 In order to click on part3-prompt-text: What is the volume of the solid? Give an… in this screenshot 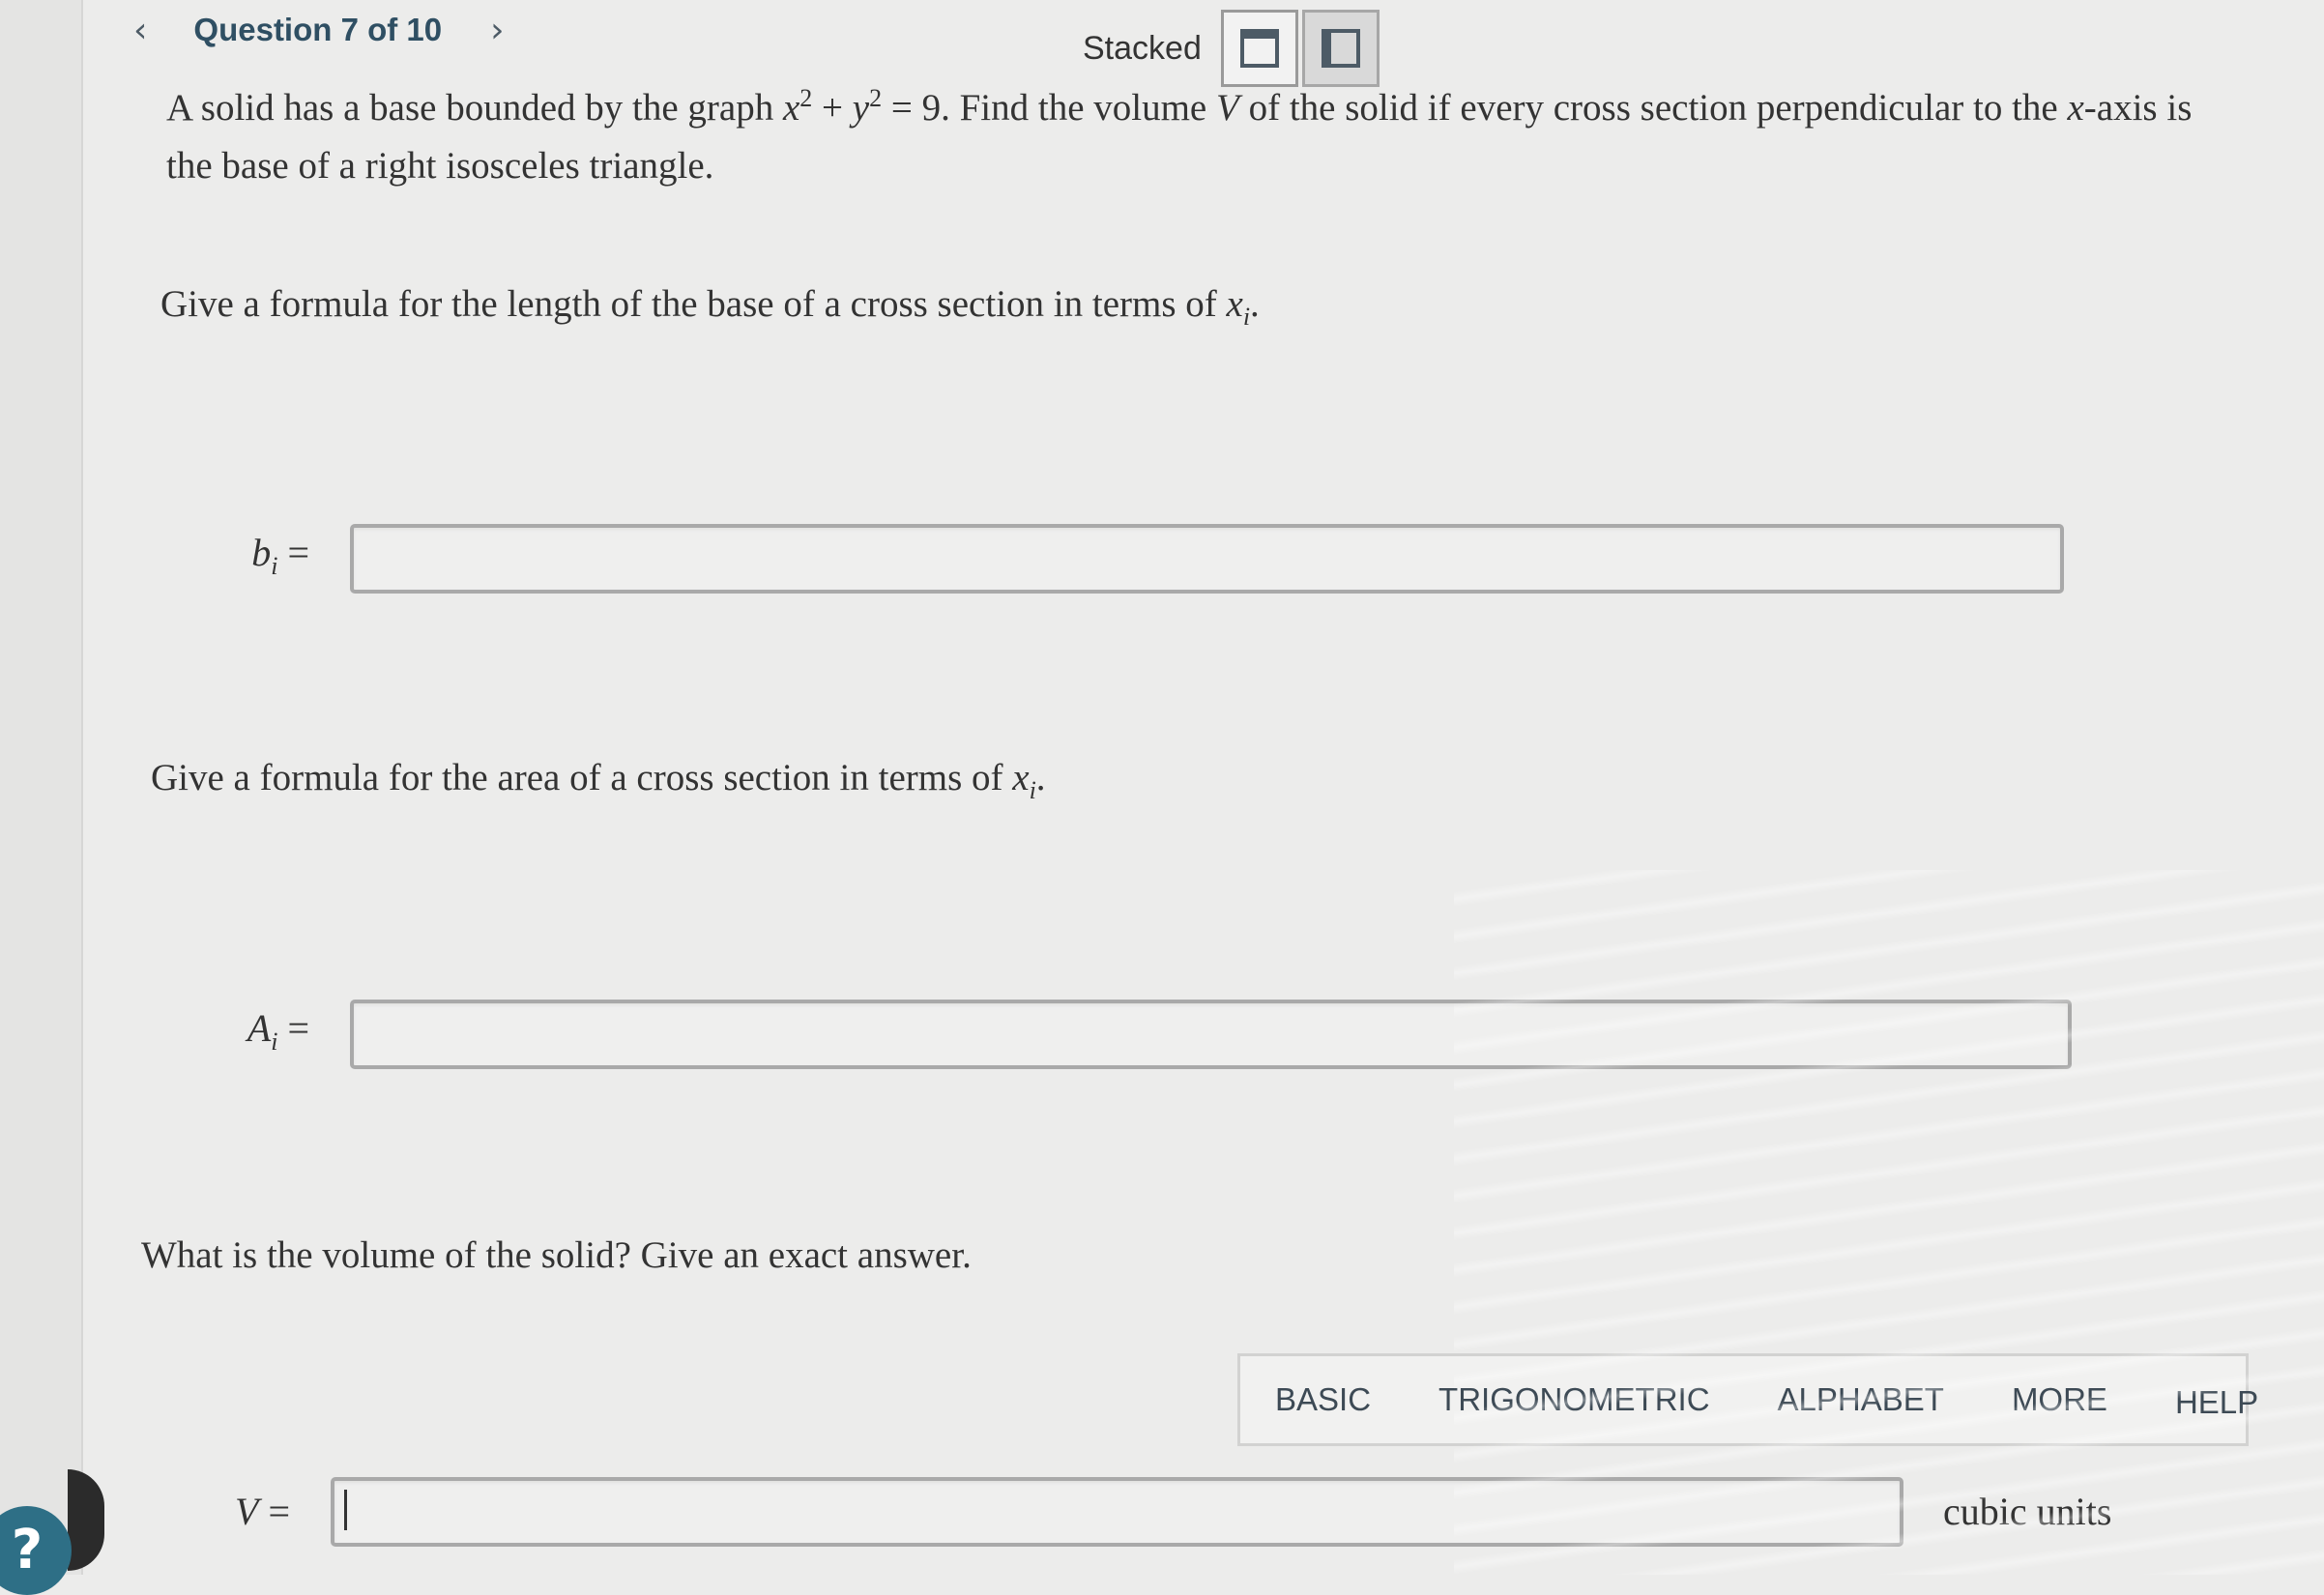, I will do `click(556, 1255)`.